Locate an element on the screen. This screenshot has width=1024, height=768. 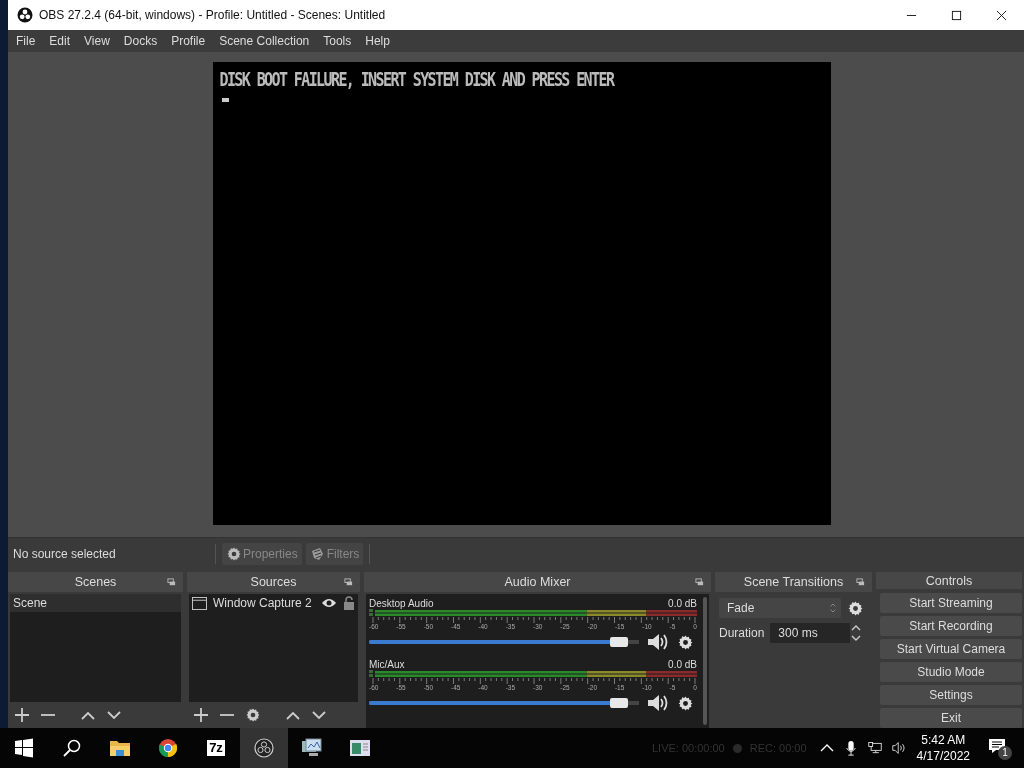
spin-buttons-icon is located at coordinates (856, 633).